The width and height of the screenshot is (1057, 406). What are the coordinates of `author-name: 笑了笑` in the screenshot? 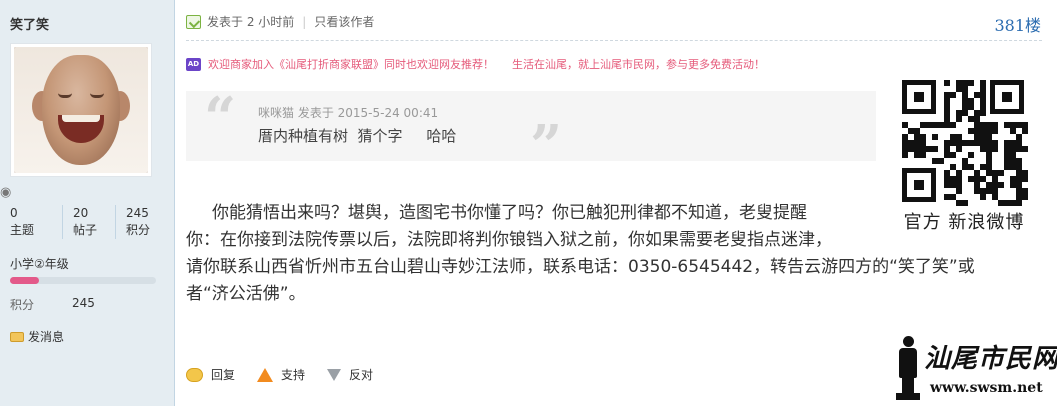 It's located at (29, 23).